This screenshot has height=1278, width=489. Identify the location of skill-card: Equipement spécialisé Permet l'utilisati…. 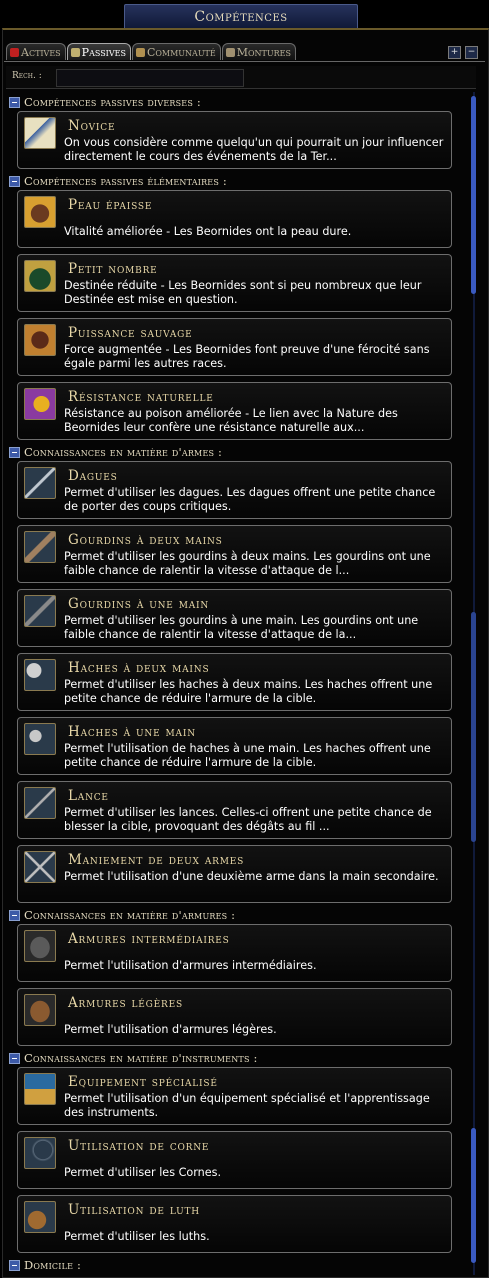
(234, 1096).